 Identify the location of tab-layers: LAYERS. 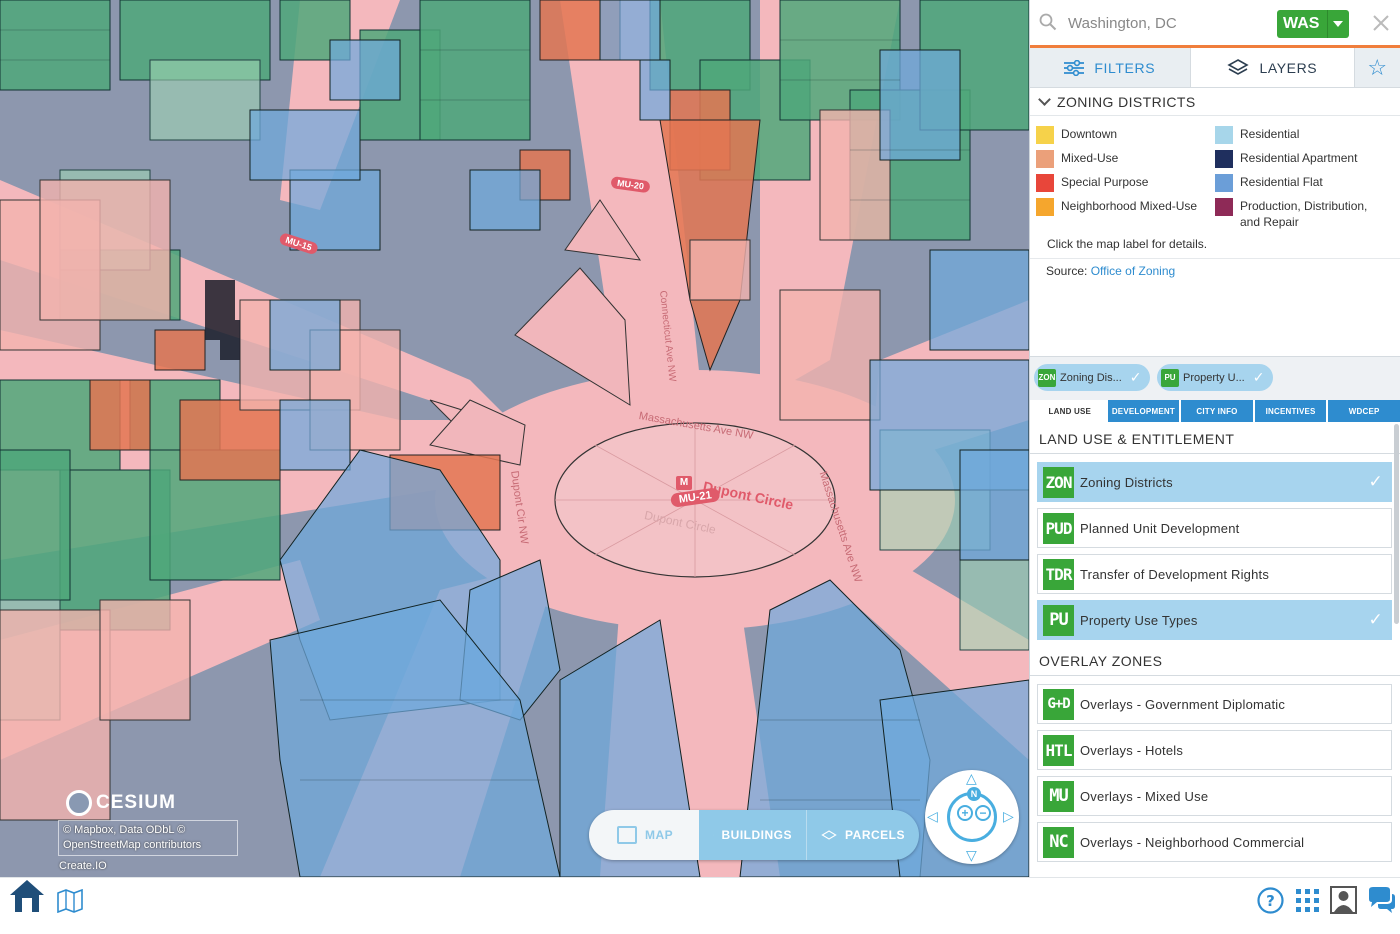
(1272, 67).